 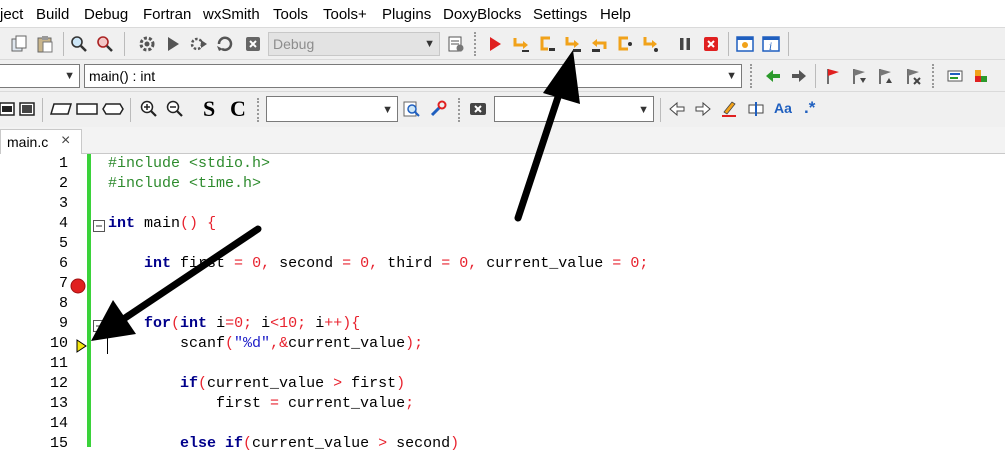 What do you see at coordinates (87, 109) in the screenshot?
I see `shape-rectangle-icon` at bounding box center [87, 109].